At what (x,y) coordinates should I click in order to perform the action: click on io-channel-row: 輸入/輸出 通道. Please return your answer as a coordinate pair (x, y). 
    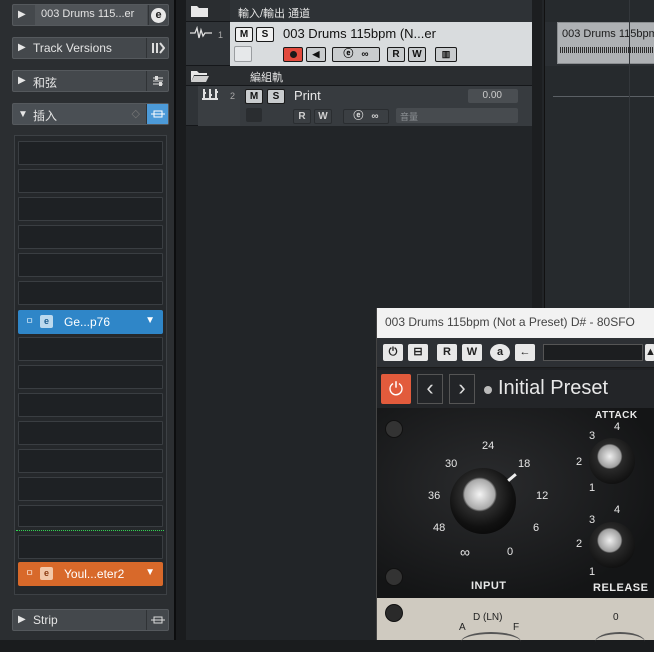
    Looking at the image, I should click on (364, 11).